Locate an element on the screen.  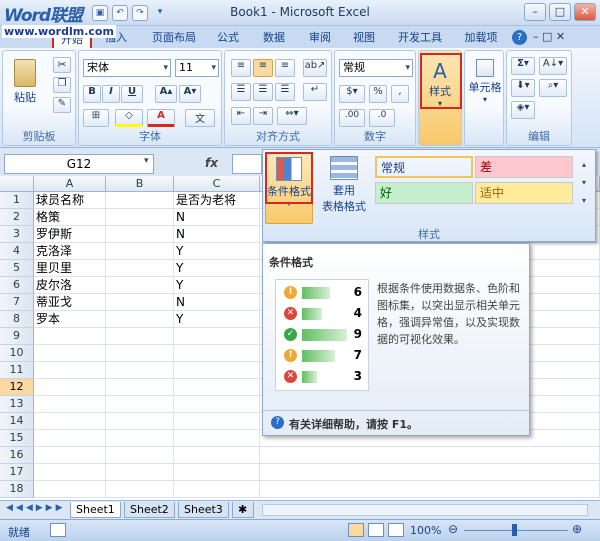
tab-page-layout: 页面布局 is located at coordinates (174, 38).